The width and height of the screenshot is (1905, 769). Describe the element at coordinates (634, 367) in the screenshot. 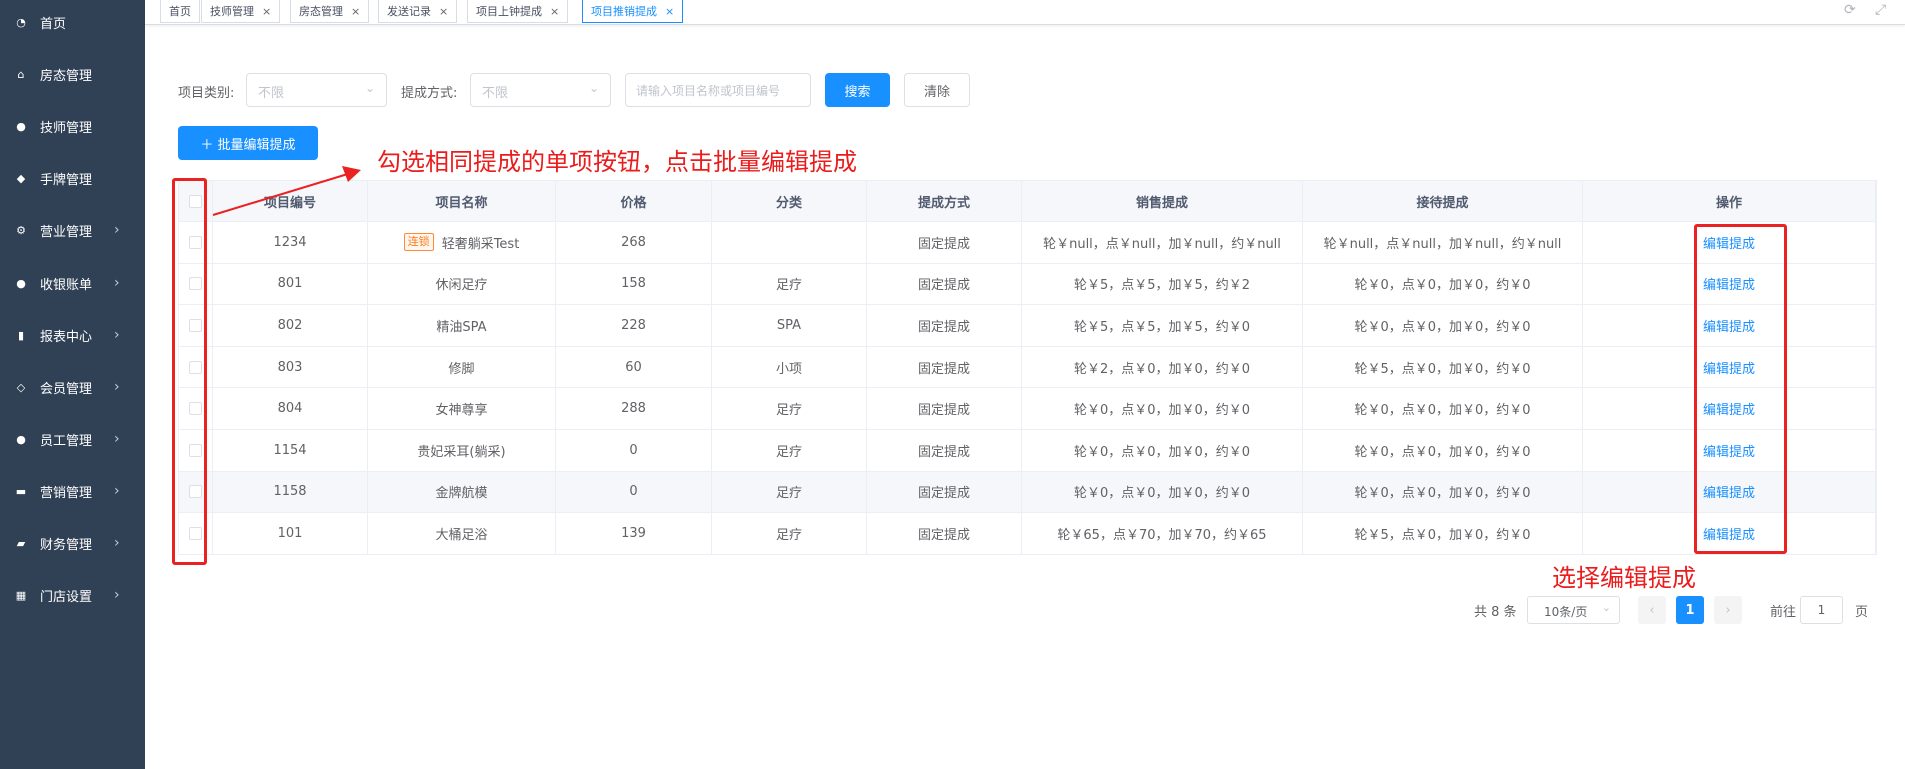

I see `price-cell: 60` at that location.